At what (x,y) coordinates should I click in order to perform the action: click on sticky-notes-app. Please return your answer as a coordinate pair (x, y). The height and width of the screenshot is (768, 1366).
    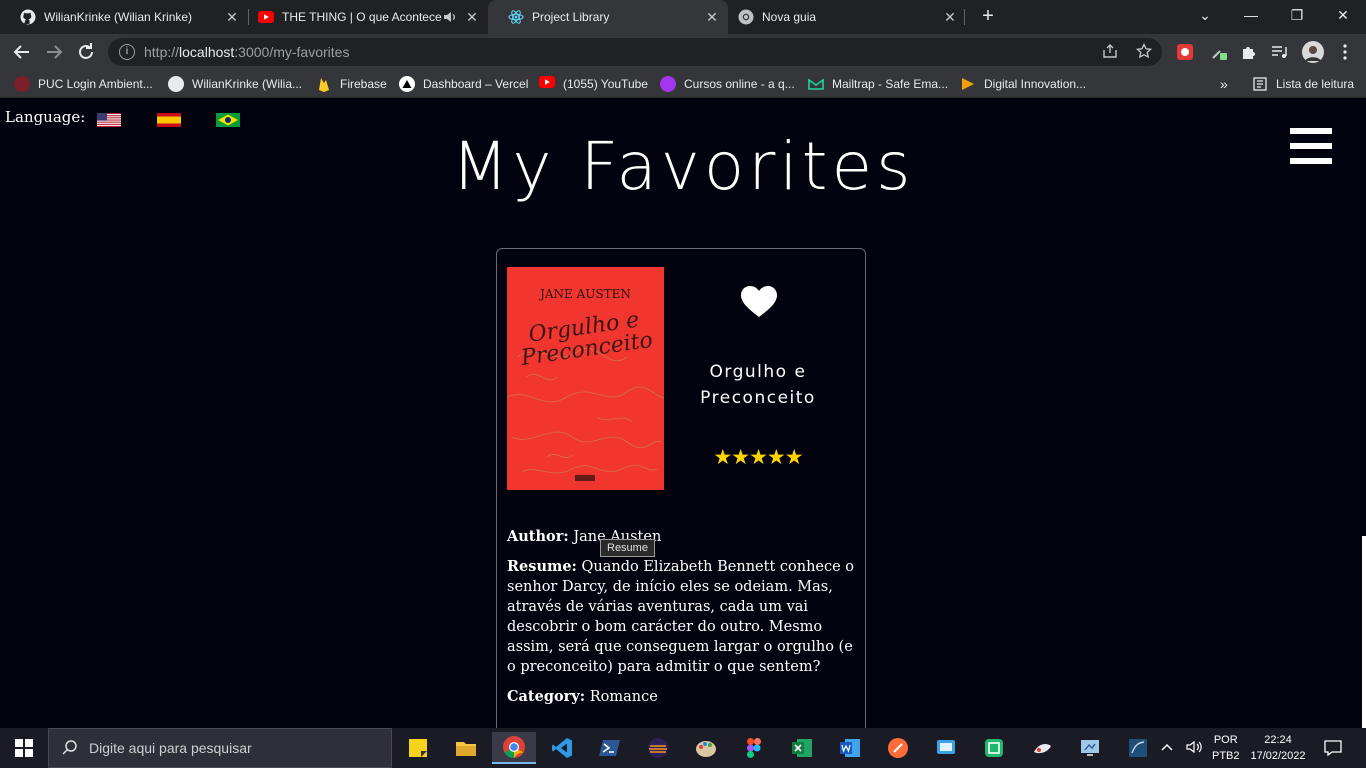
    Looking at the image, I should click on (418, 748).